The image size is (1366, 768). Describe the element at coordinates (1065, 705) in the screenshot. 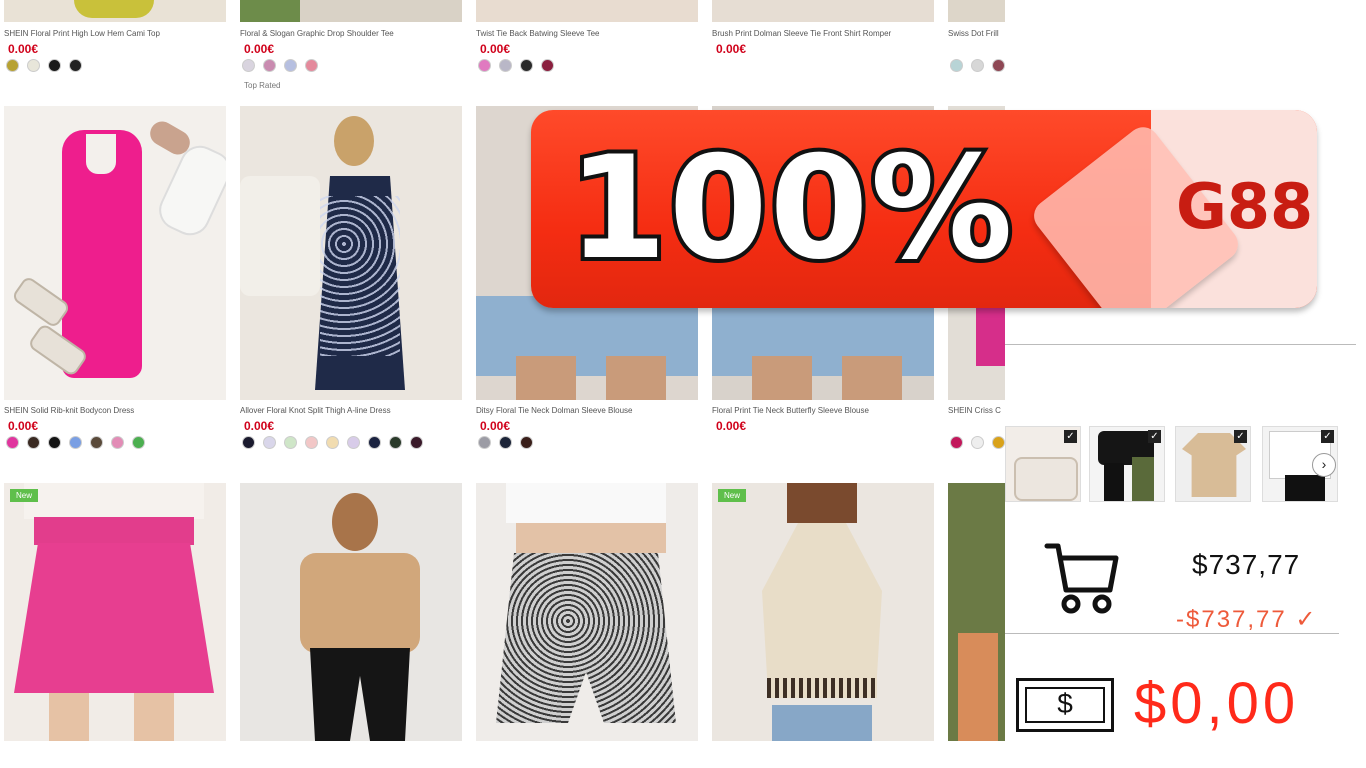

I see `bill-symbol: $` at that location.